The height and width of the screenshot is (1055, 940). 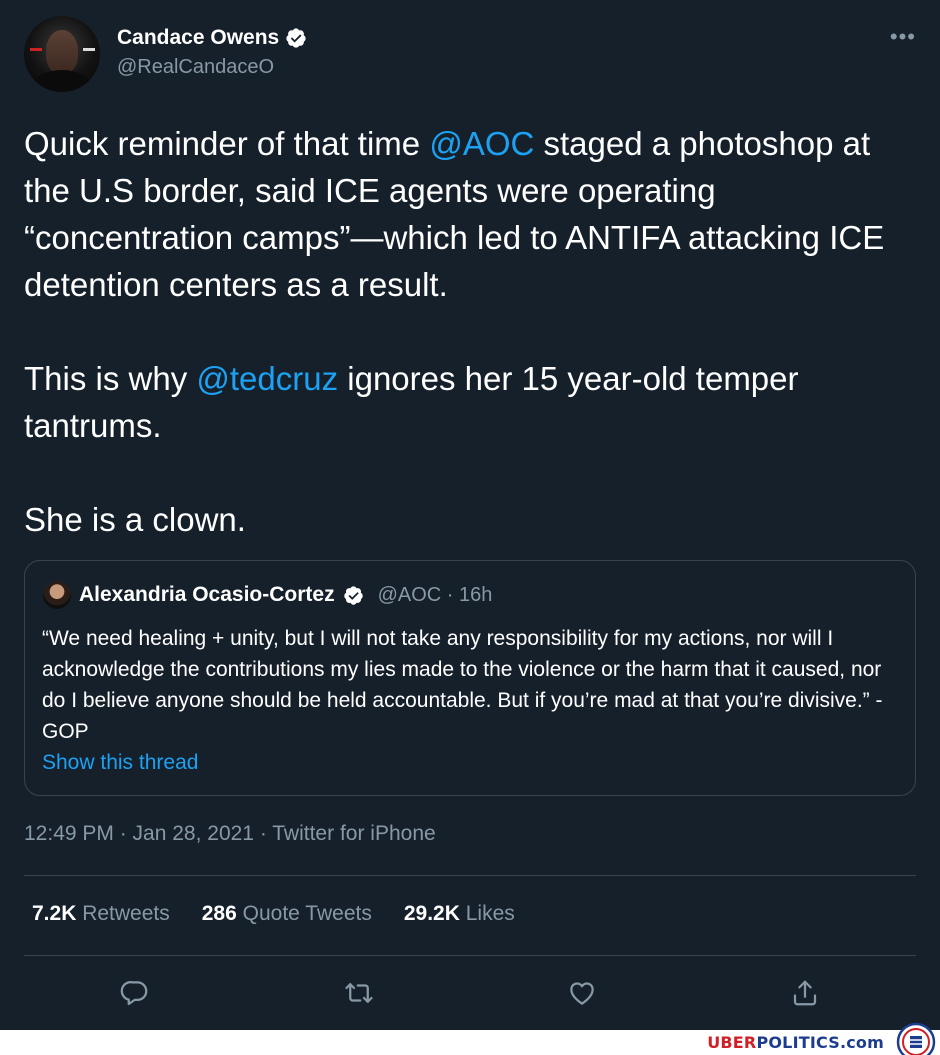 I want to click on share-icon, so click(x=805, y=993).